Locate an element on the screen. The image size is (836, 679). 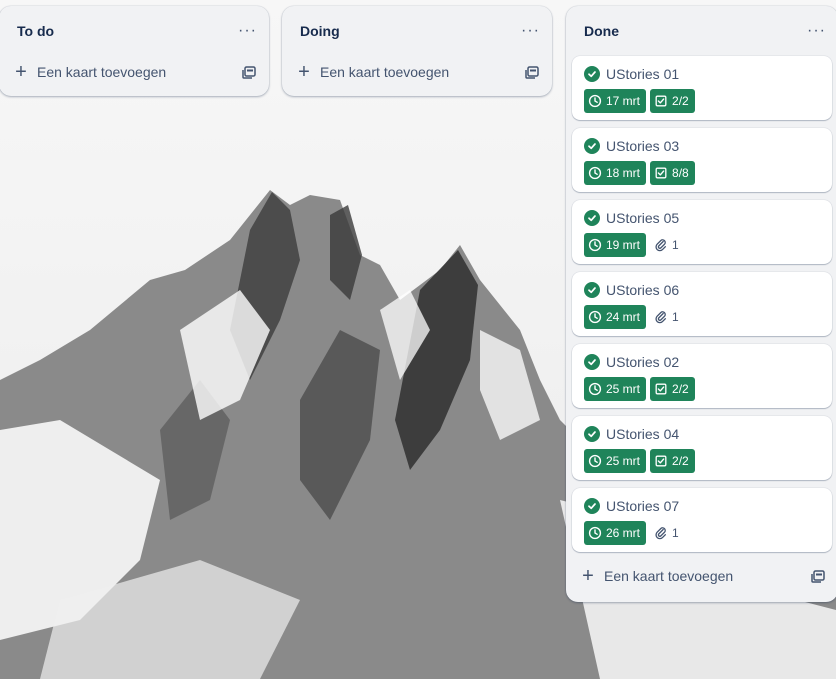
due-date-label: 25 mrt is located at coordinates (623, 461).